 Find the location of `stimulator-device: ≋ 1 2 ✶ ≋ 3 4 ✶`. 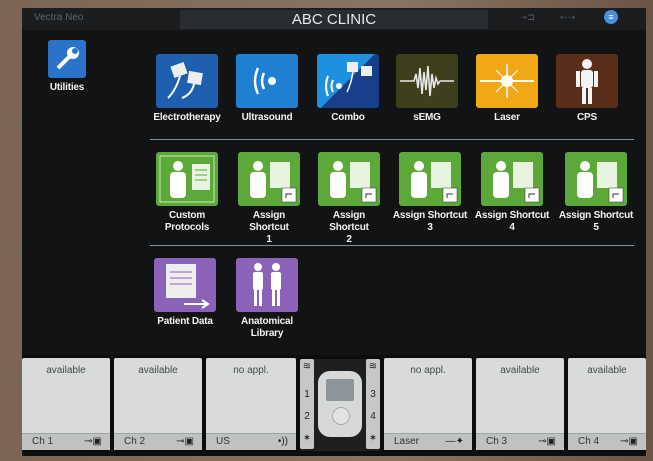

stimulator-device: ≋ 1 2 ✶ ≋ 3 4 ✶ is located at coordinates (340, 405).